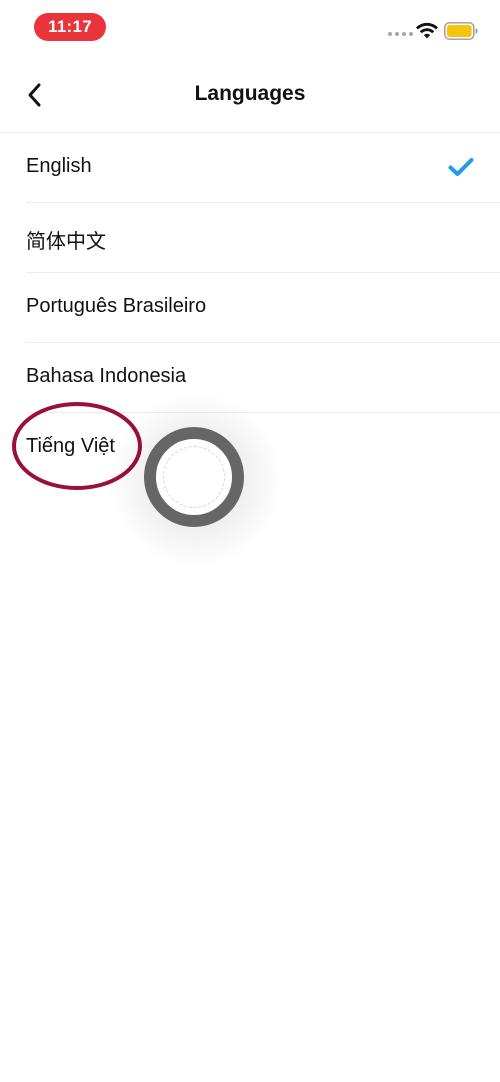 The image size is (500, 1082). I want to click on status-time: 11:17, so click(70, 27).